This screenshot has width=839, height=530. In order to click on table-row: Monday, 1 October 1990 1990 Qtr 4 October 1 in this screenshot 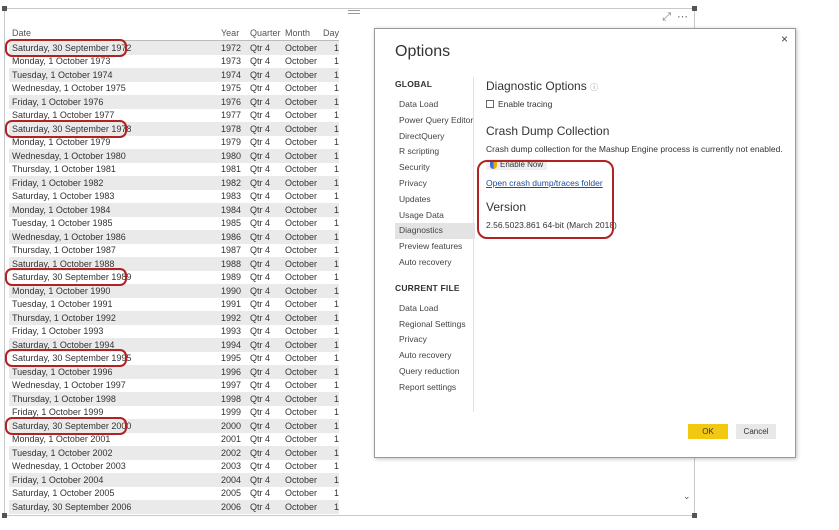, I will do `click(174, 291)`.